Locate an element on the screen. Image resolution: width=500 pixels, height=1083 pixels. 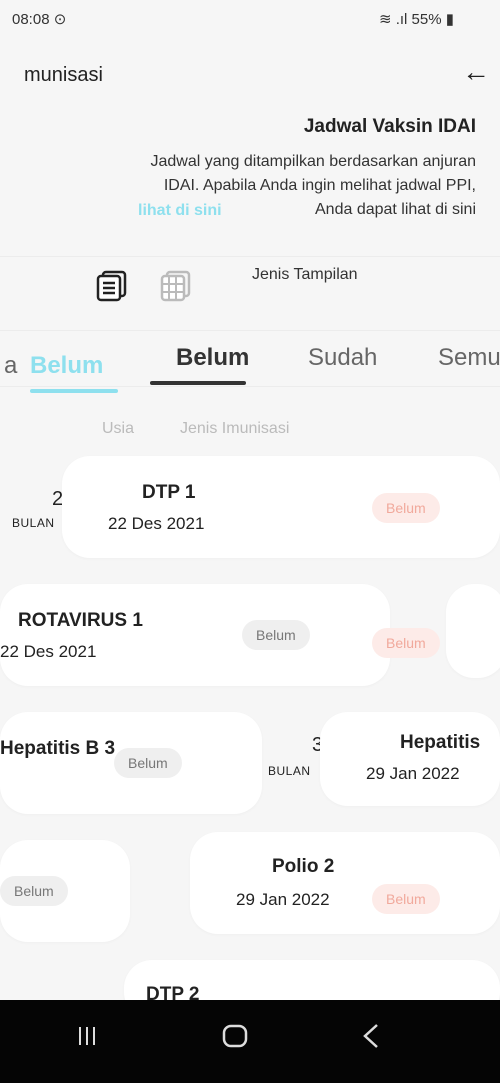
vaccine-name: Hepatitis B 3 is located at coordinates (58, 748).